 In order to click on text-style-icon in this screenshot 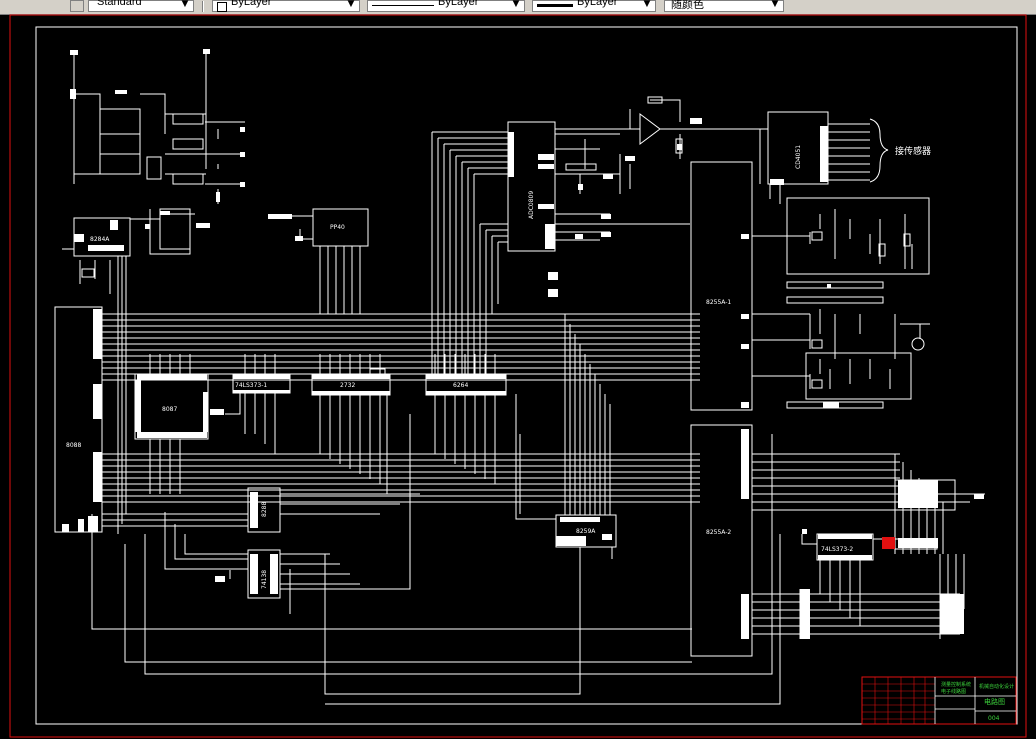, I will do `click(77, 6)`.